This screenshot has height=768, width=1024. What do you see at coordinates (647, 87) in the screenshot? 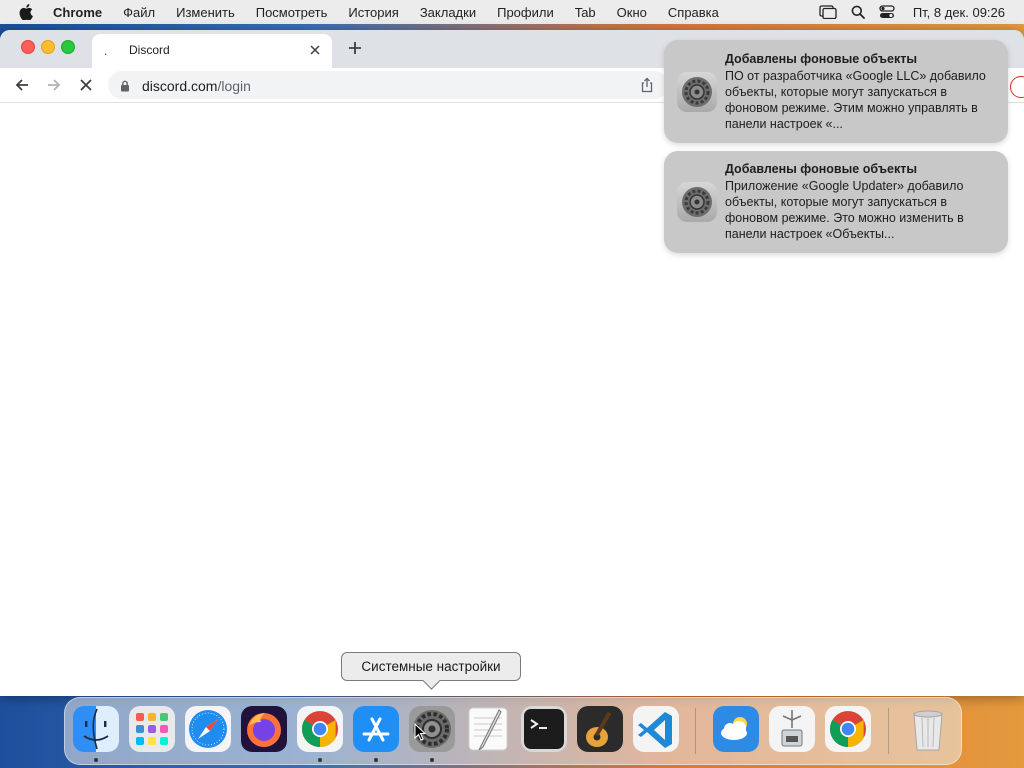
I see `share-icon` at bounding box center [647, 87].